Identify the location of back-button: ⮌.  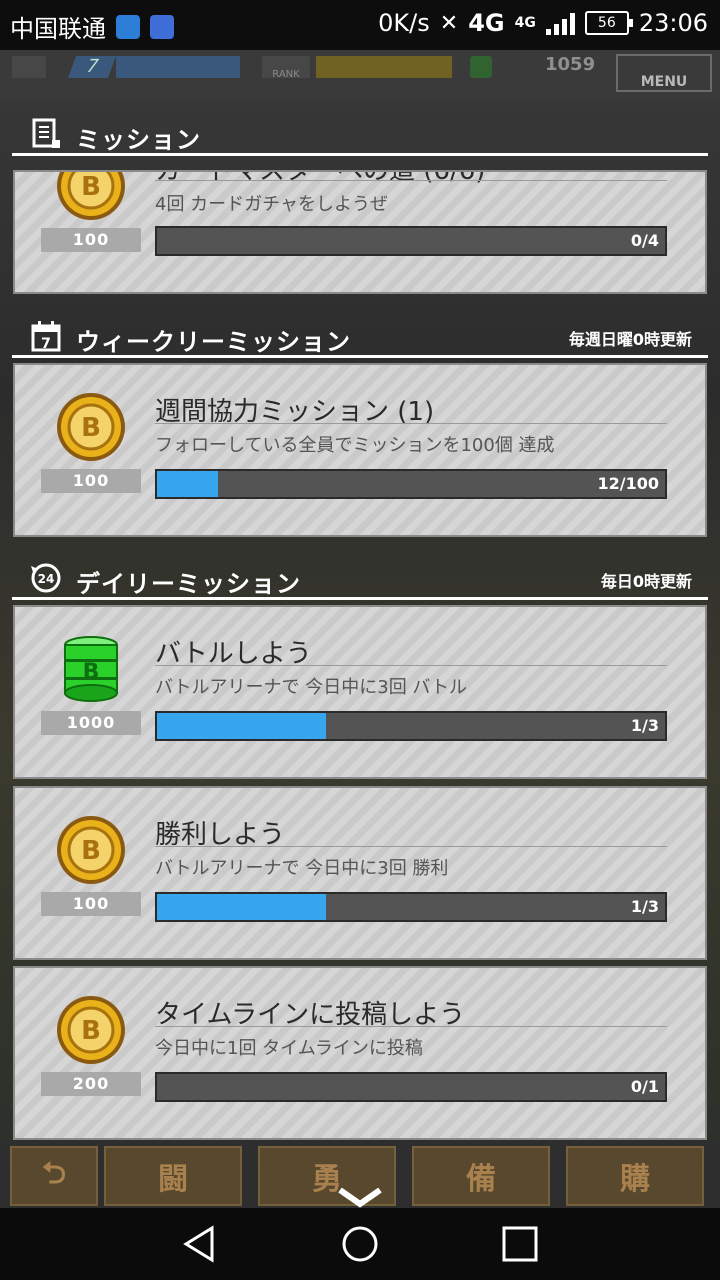
(54, 1176).